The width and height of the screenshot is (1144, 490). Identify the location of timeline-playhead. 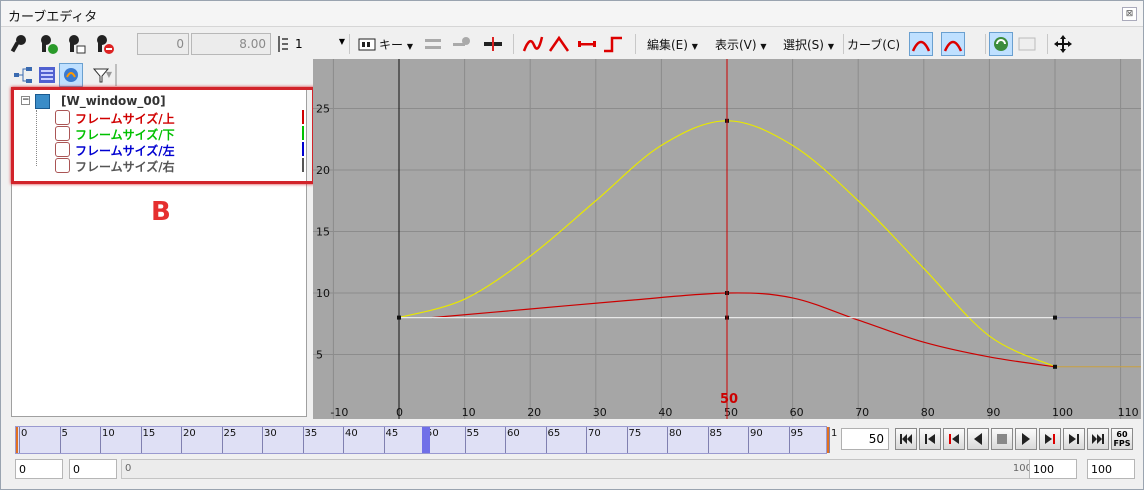
(426, 440).